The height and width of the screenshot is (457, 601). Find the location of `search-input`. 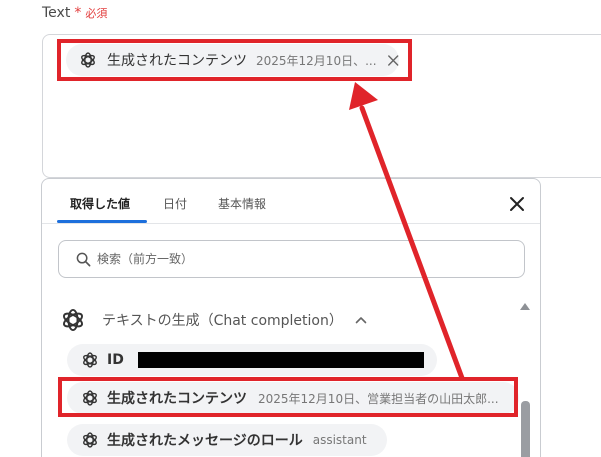

search-input is located at coordinates (297, 259).